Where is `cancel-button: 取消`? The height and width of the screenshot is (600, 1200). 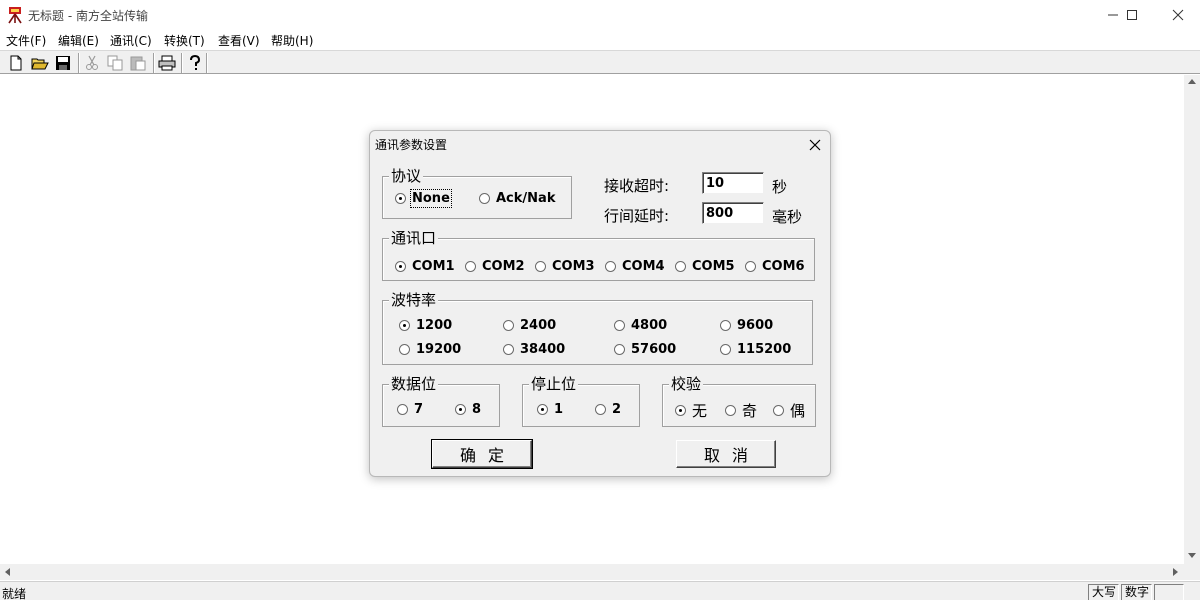 cancel-button: 取消 is located at coordinates (726, 454).